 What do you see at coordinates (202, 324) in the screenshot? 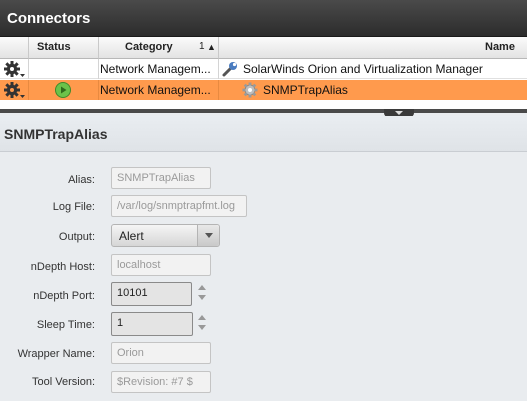
I see `sleep-time-stepper` at bounding box center [202, 324].